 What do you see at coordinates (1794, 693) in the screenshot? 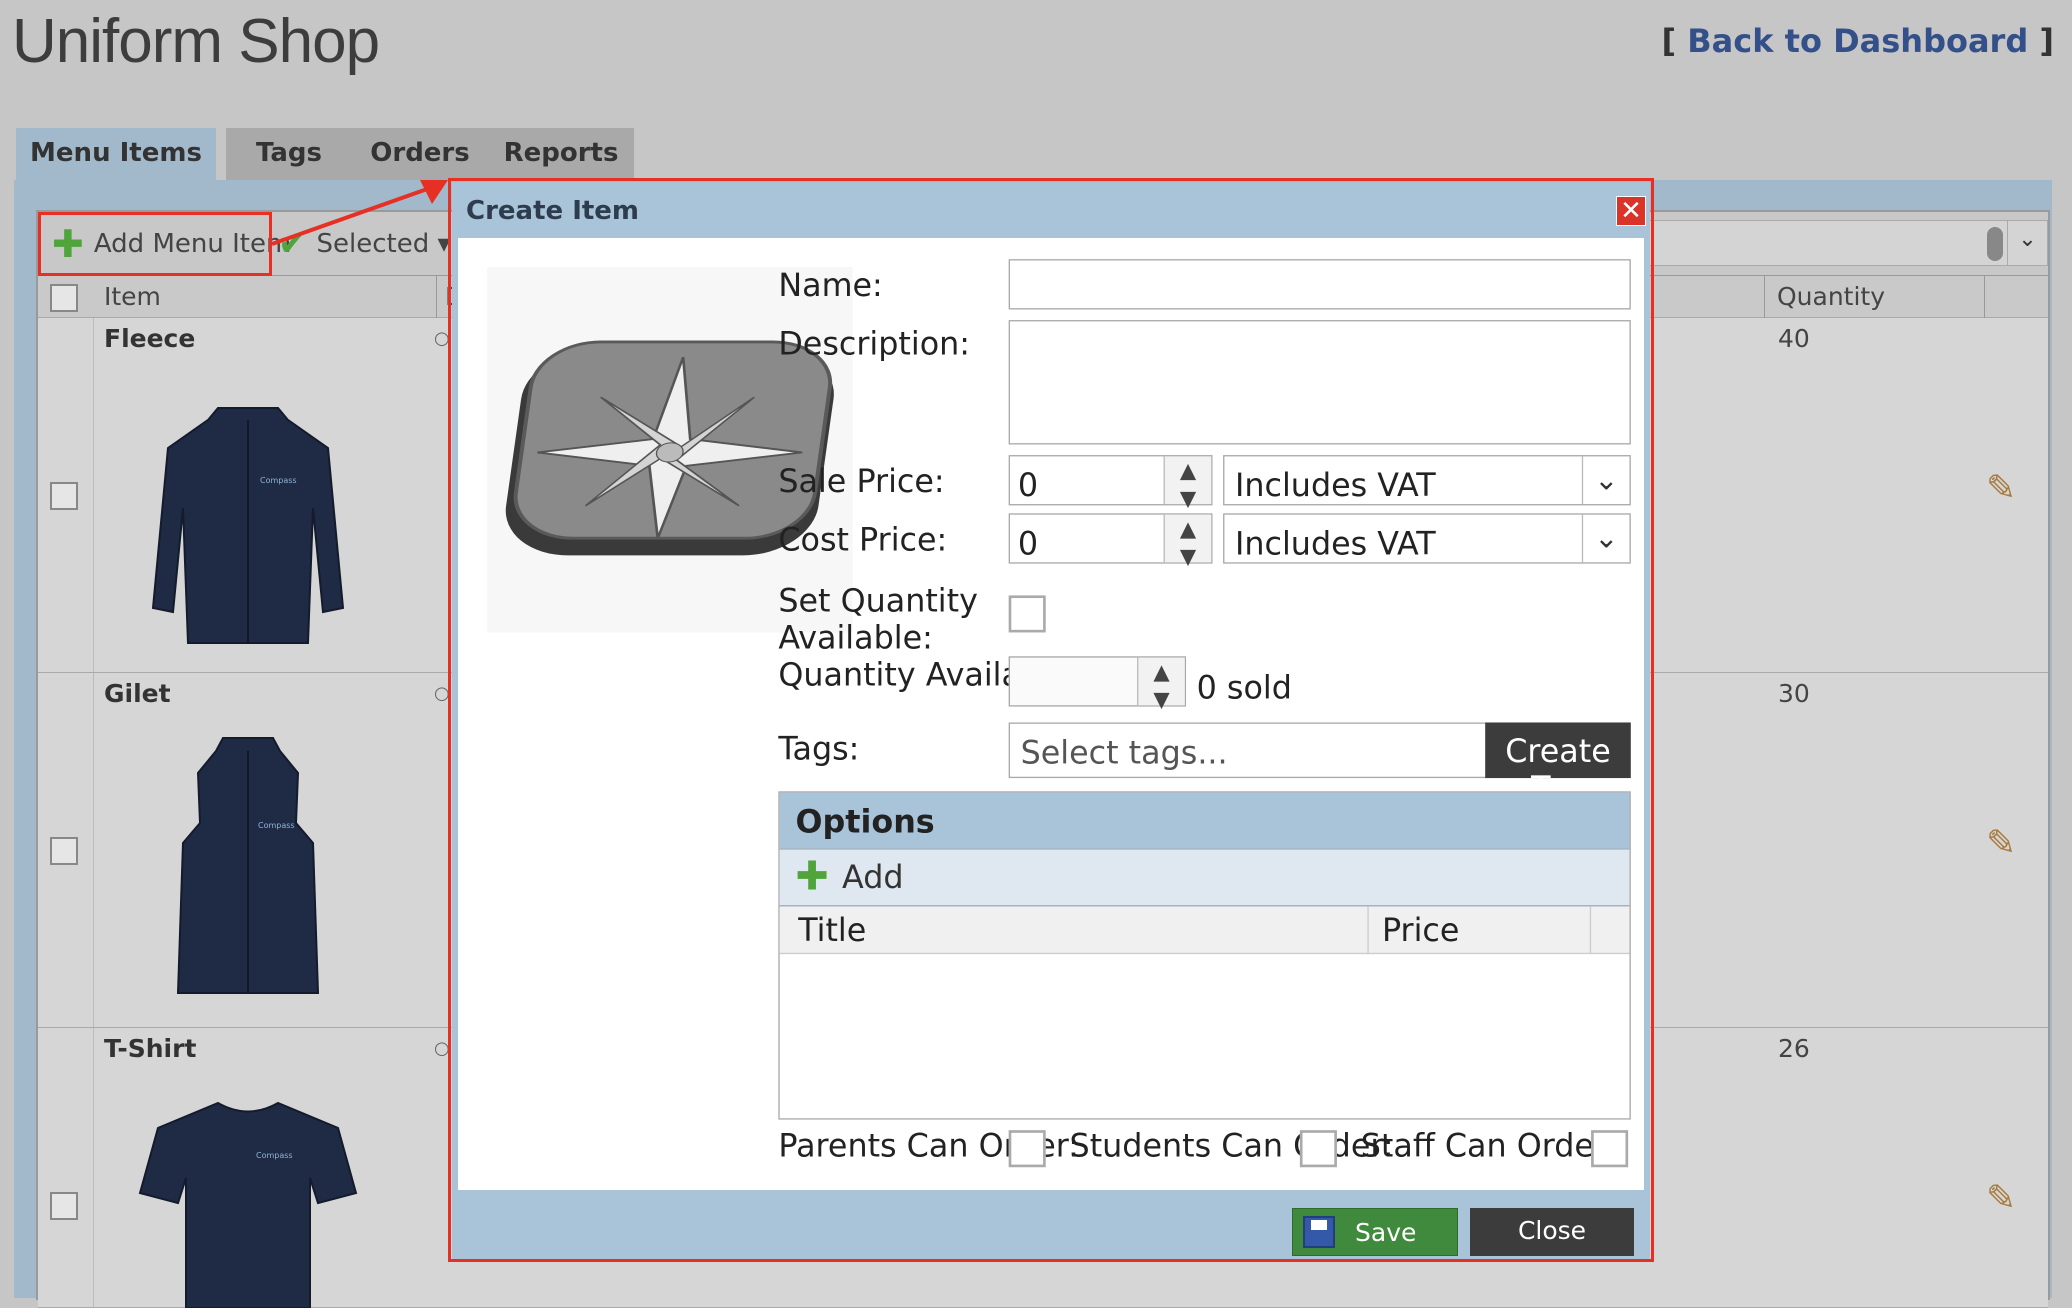
I see `item-quantity: 30` at bounding box center [1794, 693].